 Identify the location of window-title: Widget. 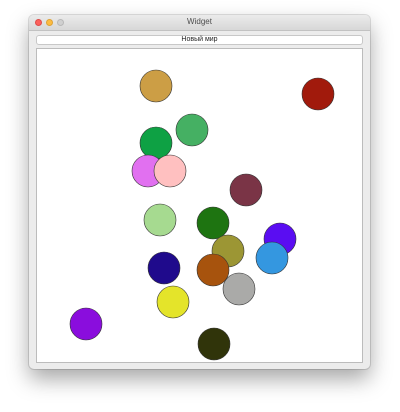
(199, 21).